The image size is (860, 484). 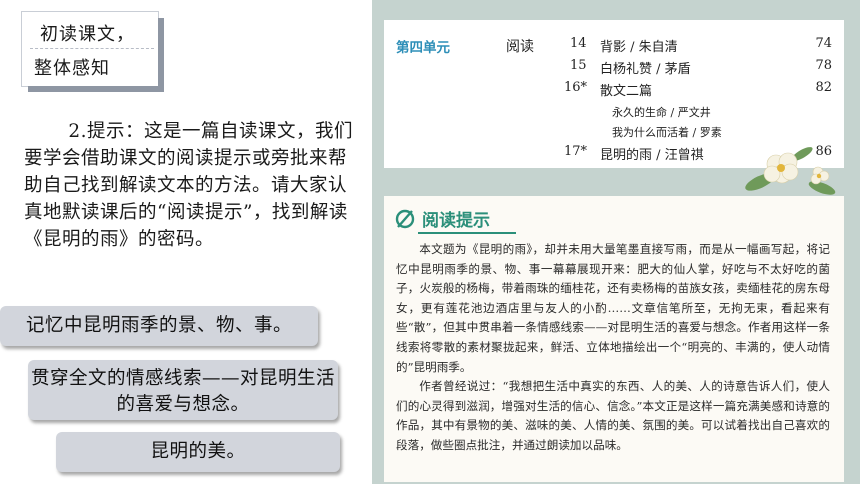 What do you see at coordinates (520, 47) in the screenshot?
I see `toc-category: 阅读` at bounding box center [520, 47].